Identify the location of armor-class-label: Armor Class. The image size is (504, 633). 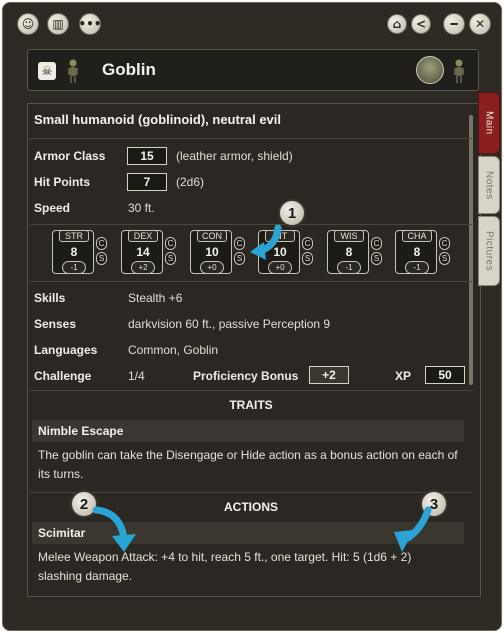
(70, 156).